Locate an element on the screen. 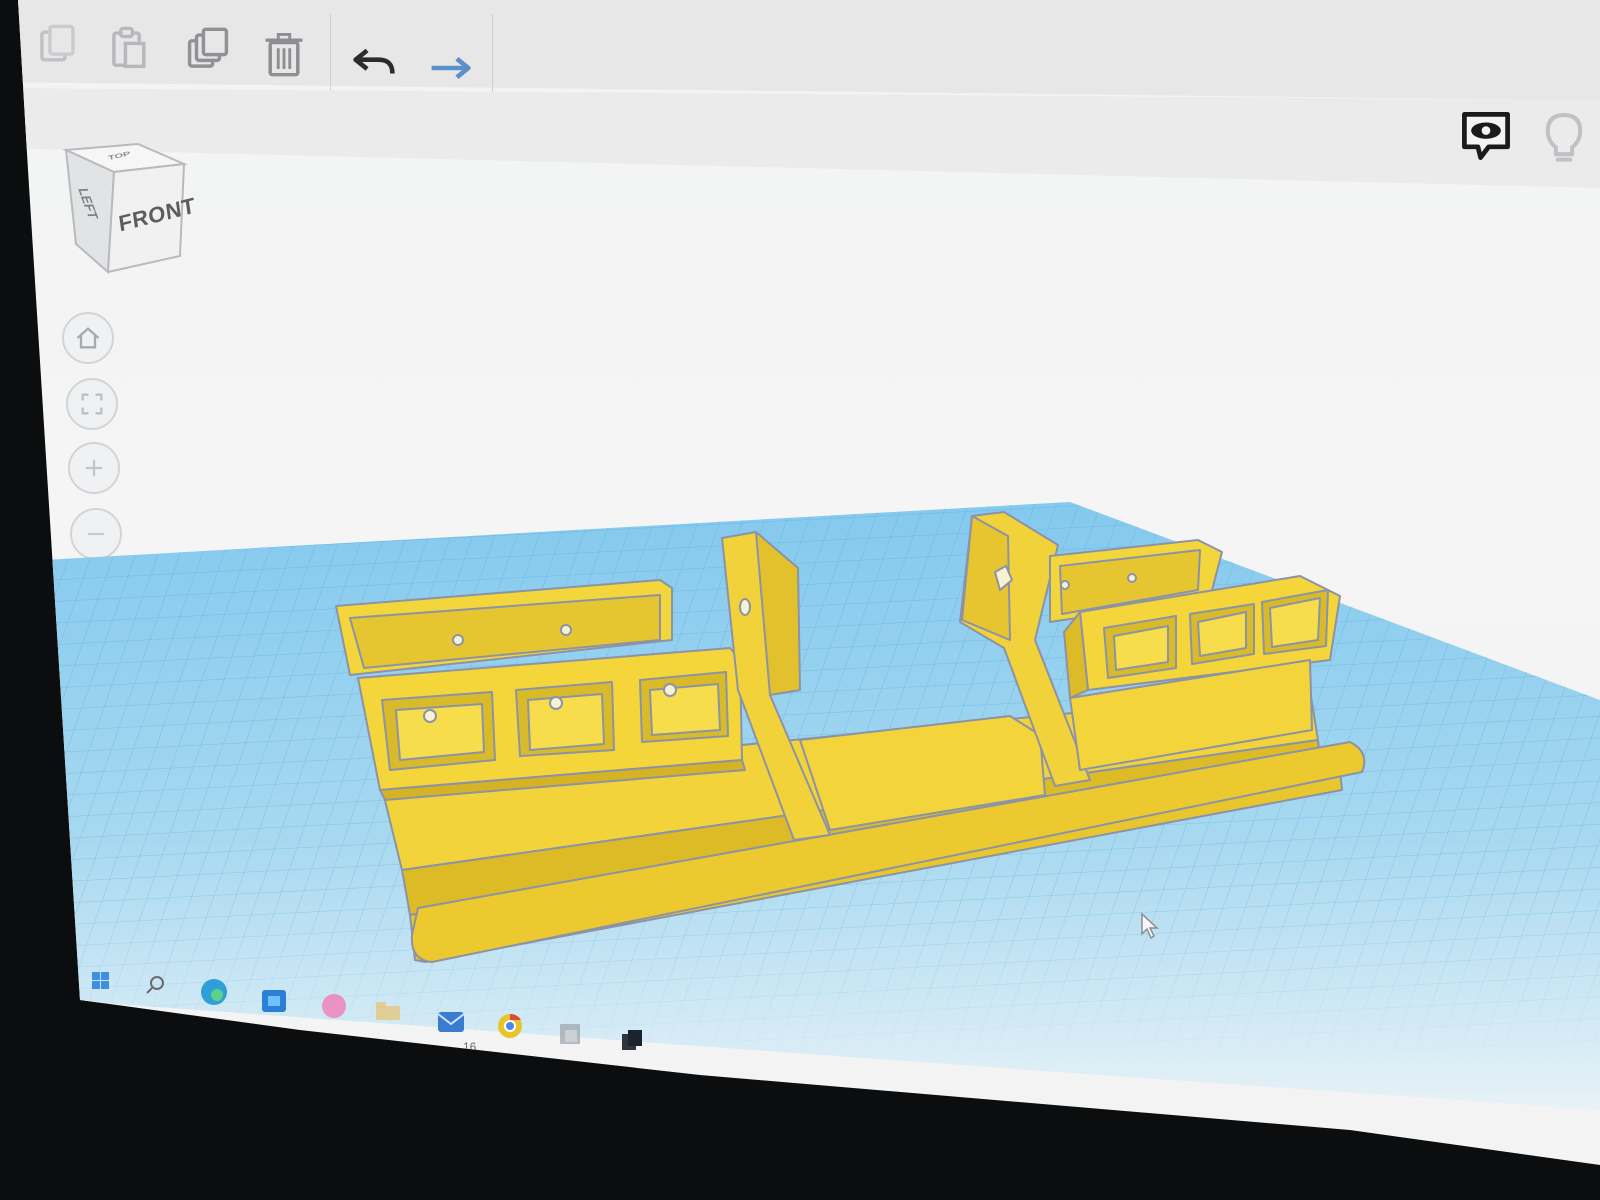 The width and height of the screenshot is (1600, 1200). mail-unread-badge: 16 is located at coordinates (470, 1047).